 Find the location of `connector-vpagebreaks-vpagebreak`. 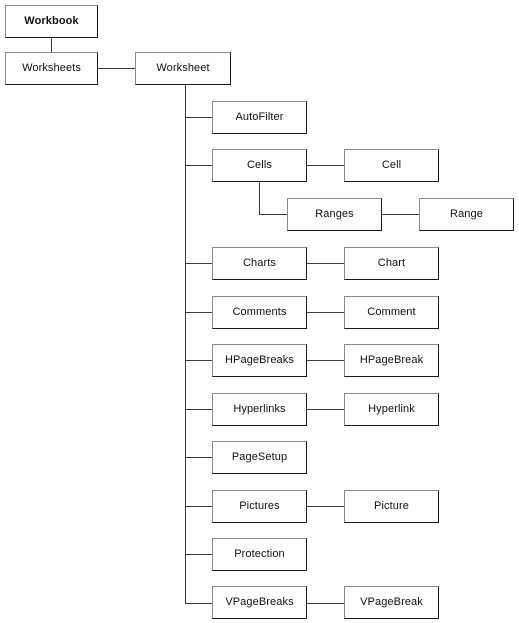

connector-vpagebreaks-vpagebreak is located at coordinates (325, 603).